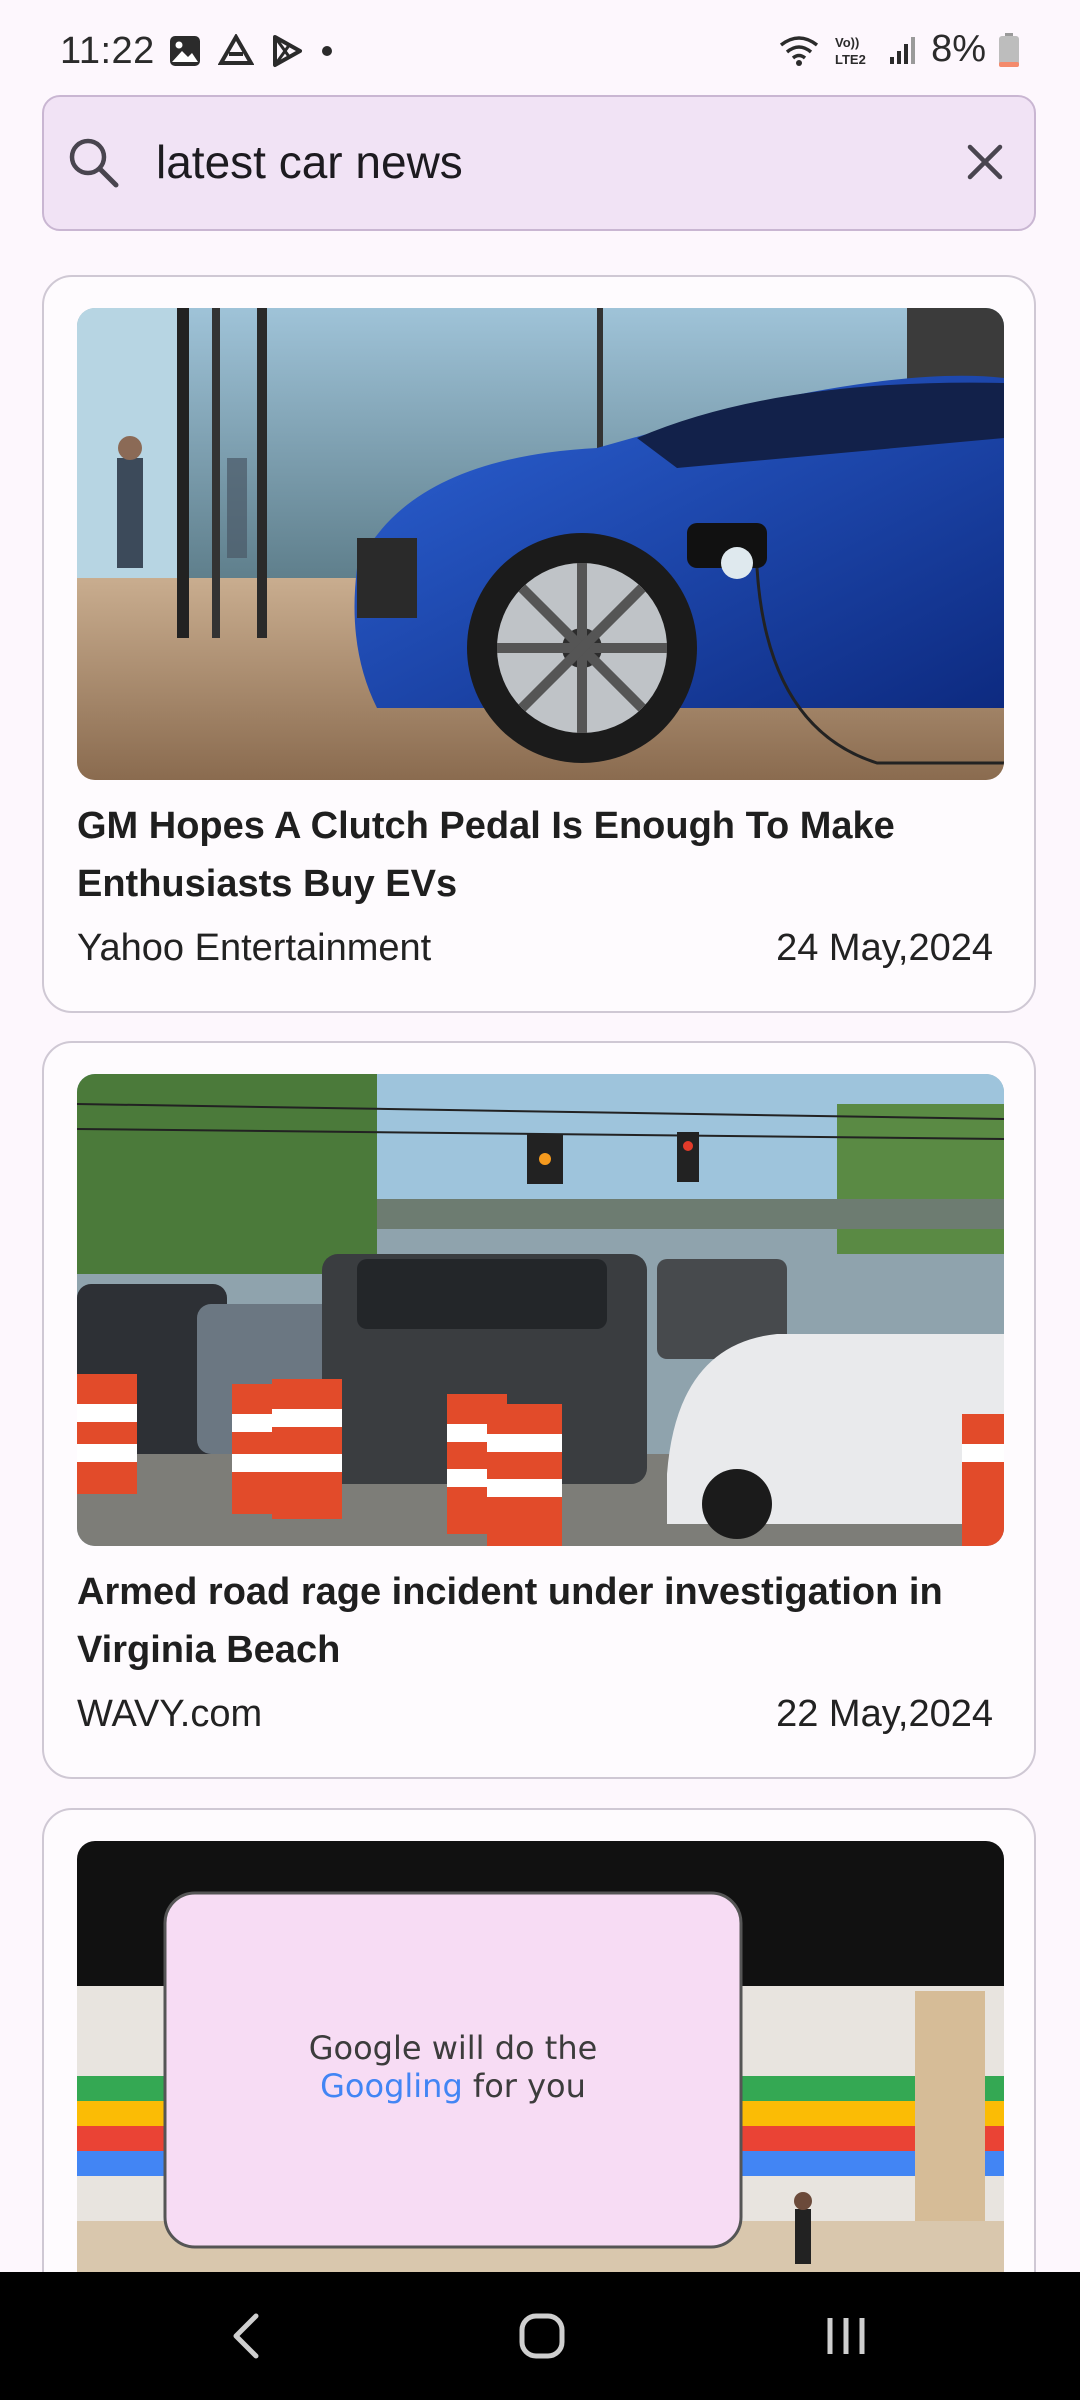 Image resolution: width=1080 pixels, height=2400 pixels. I want to click on status-bar: 11:22 Vo)) LTE2 8%, so click(540, 50).